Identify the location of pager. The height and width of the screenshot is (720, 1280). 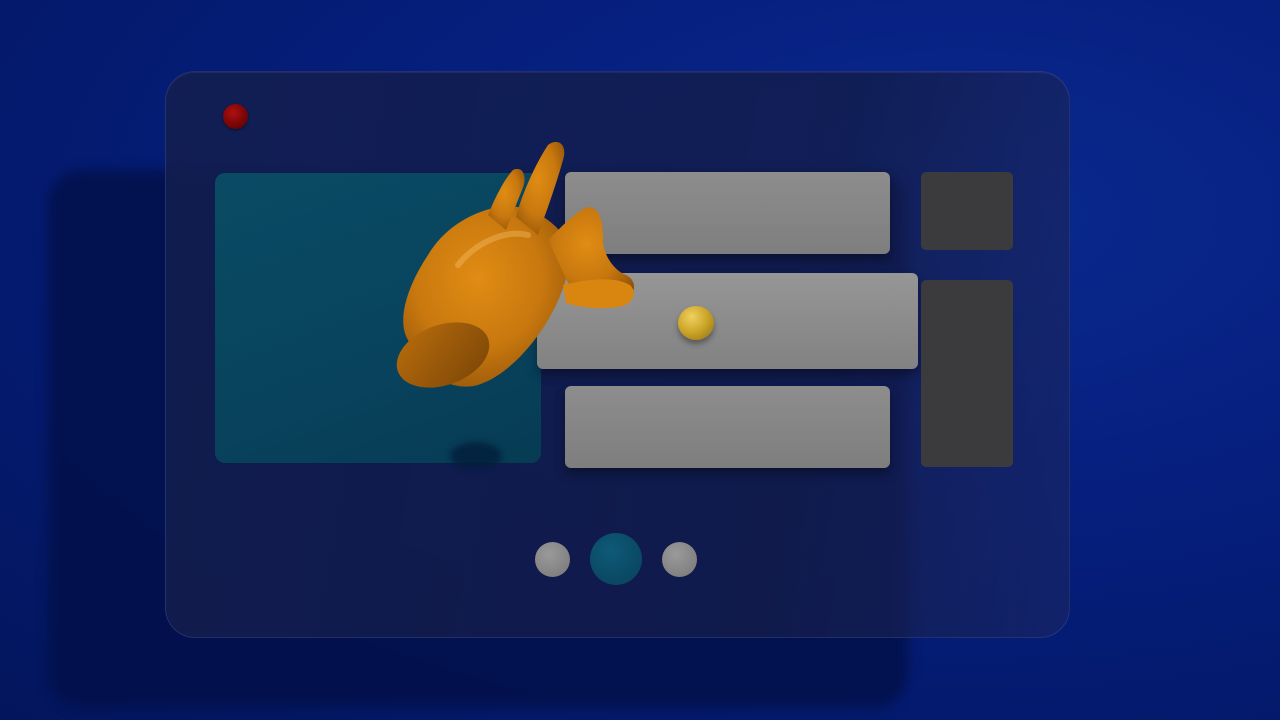
(619, 560).